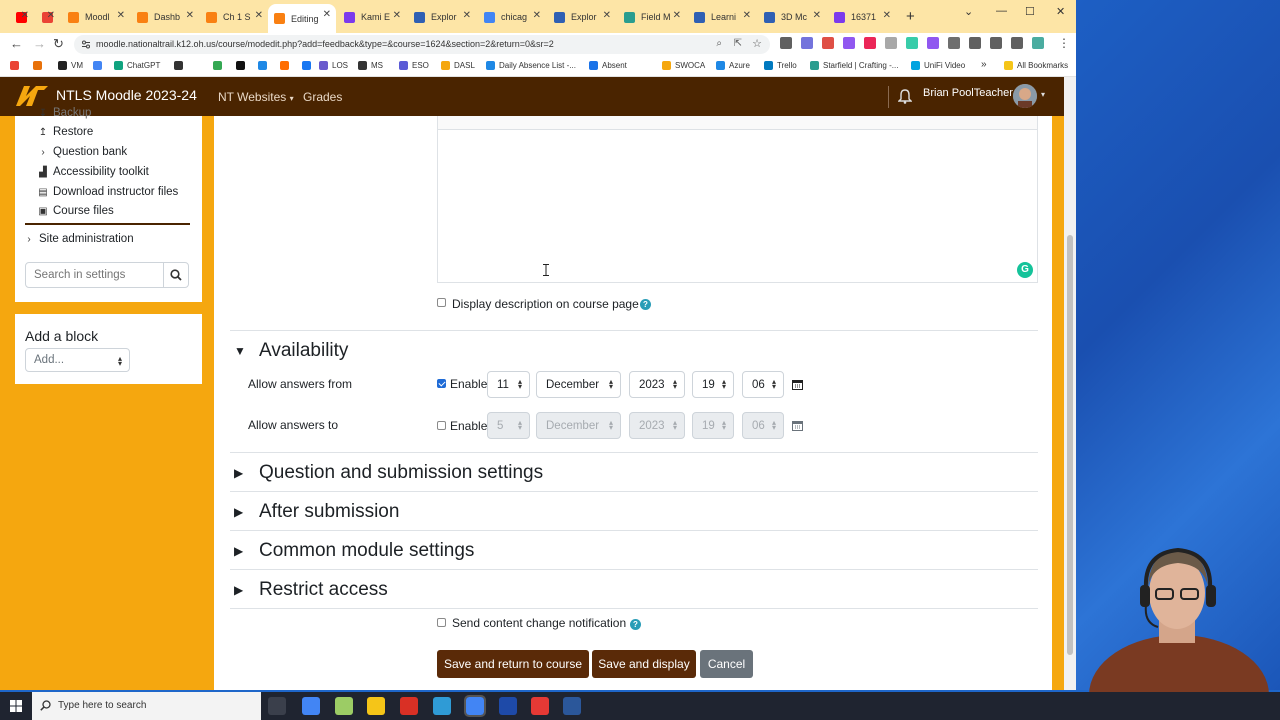  What do you see at coordinates (984, 64) in the screenshot?
I see `bookmarks-overflow-button: »` at bounding box center [984, 64].